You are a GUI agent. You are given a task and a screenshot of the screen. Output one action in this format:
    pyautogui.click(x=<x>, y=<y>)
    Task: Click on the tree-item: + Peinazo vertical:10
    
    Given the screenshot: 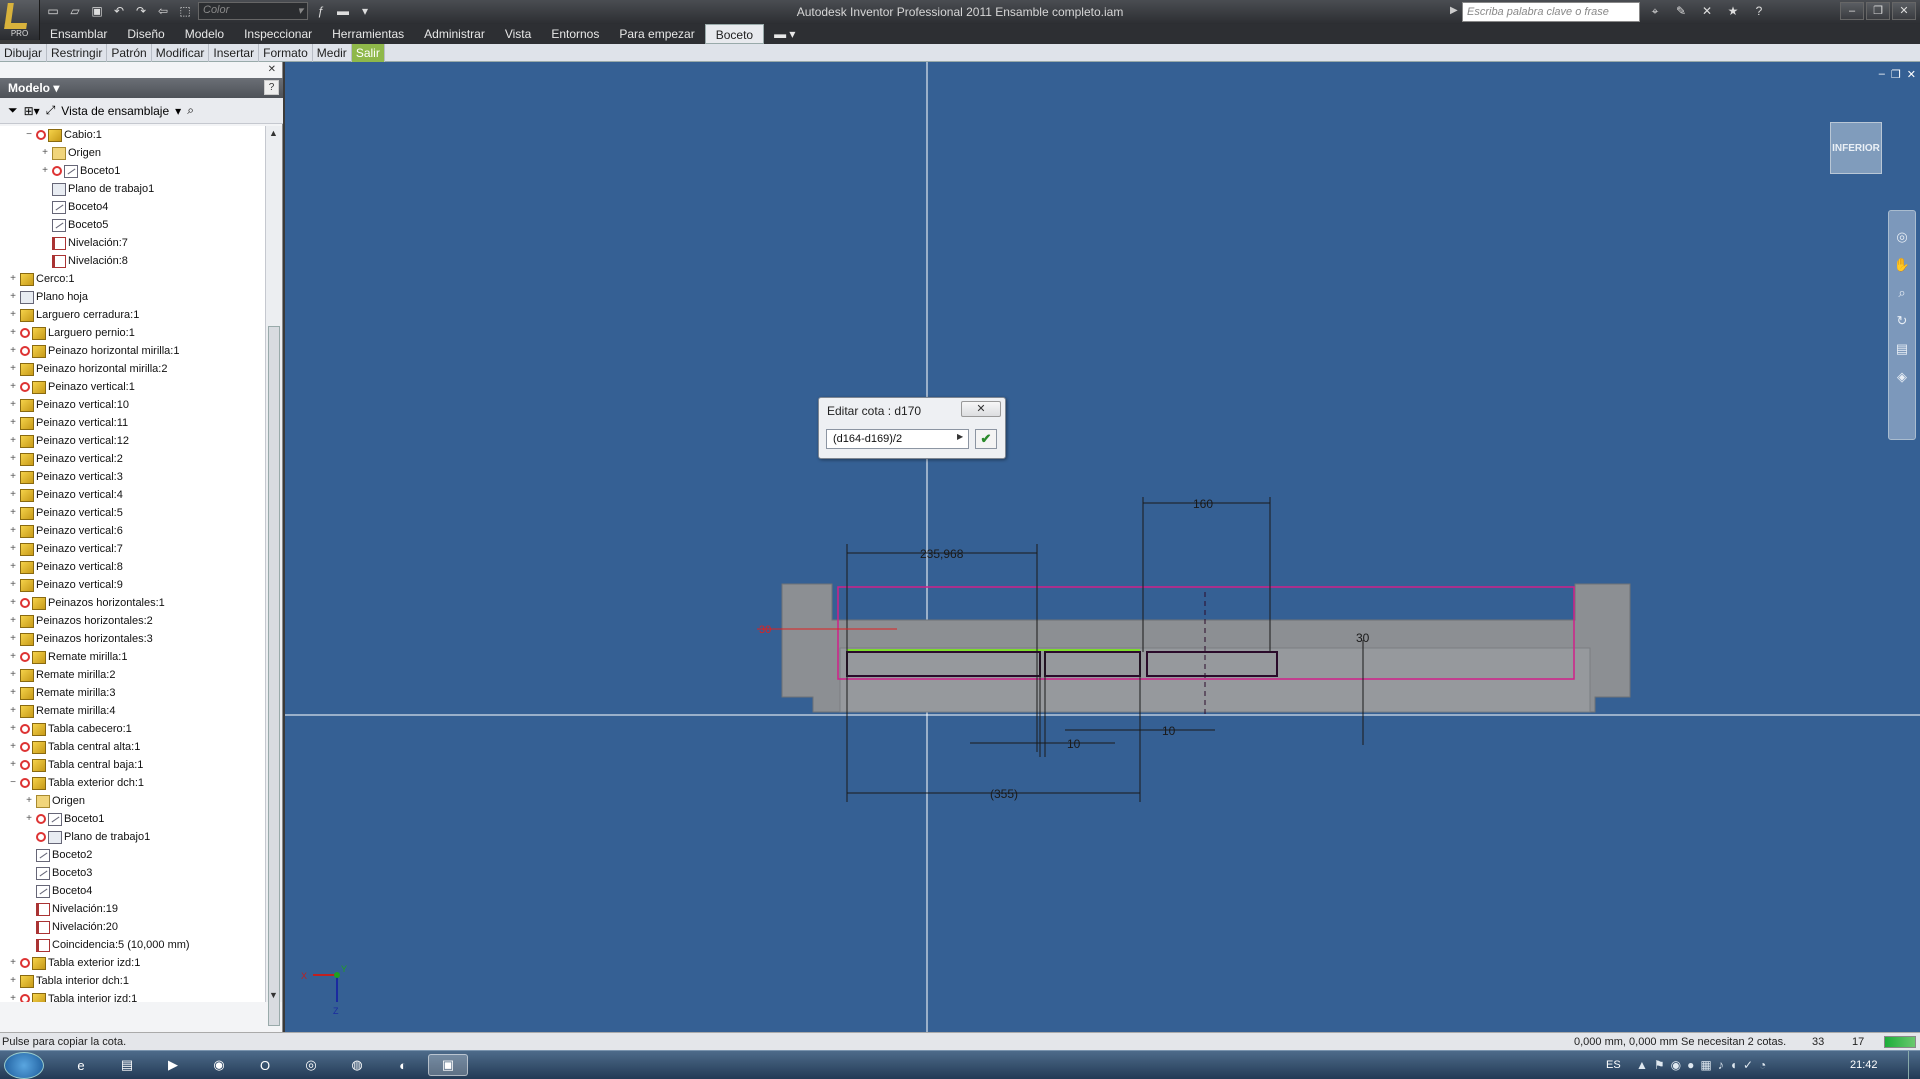 What is the action you would take?
    pyautogui.click(x=132, y=405)
    